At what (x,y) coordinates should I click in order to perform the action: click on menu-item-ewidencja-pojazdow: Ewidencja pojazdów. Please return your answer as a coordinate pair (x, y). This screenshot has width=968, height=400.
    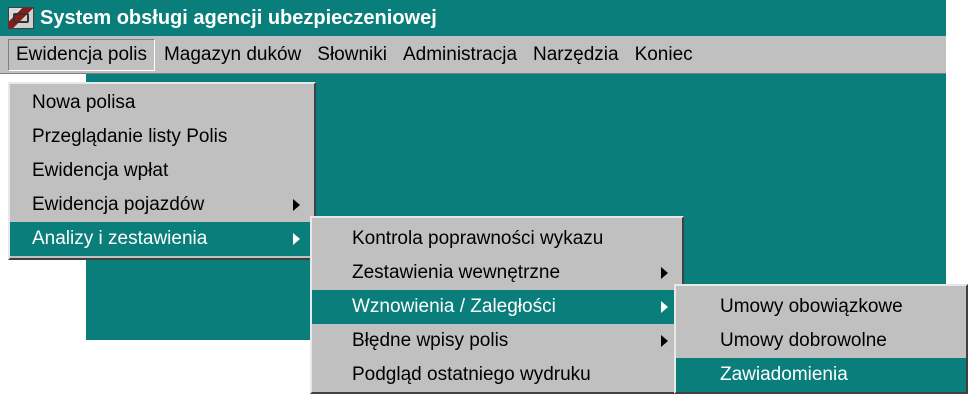
    Looking at the image, I should click on (162, 205).